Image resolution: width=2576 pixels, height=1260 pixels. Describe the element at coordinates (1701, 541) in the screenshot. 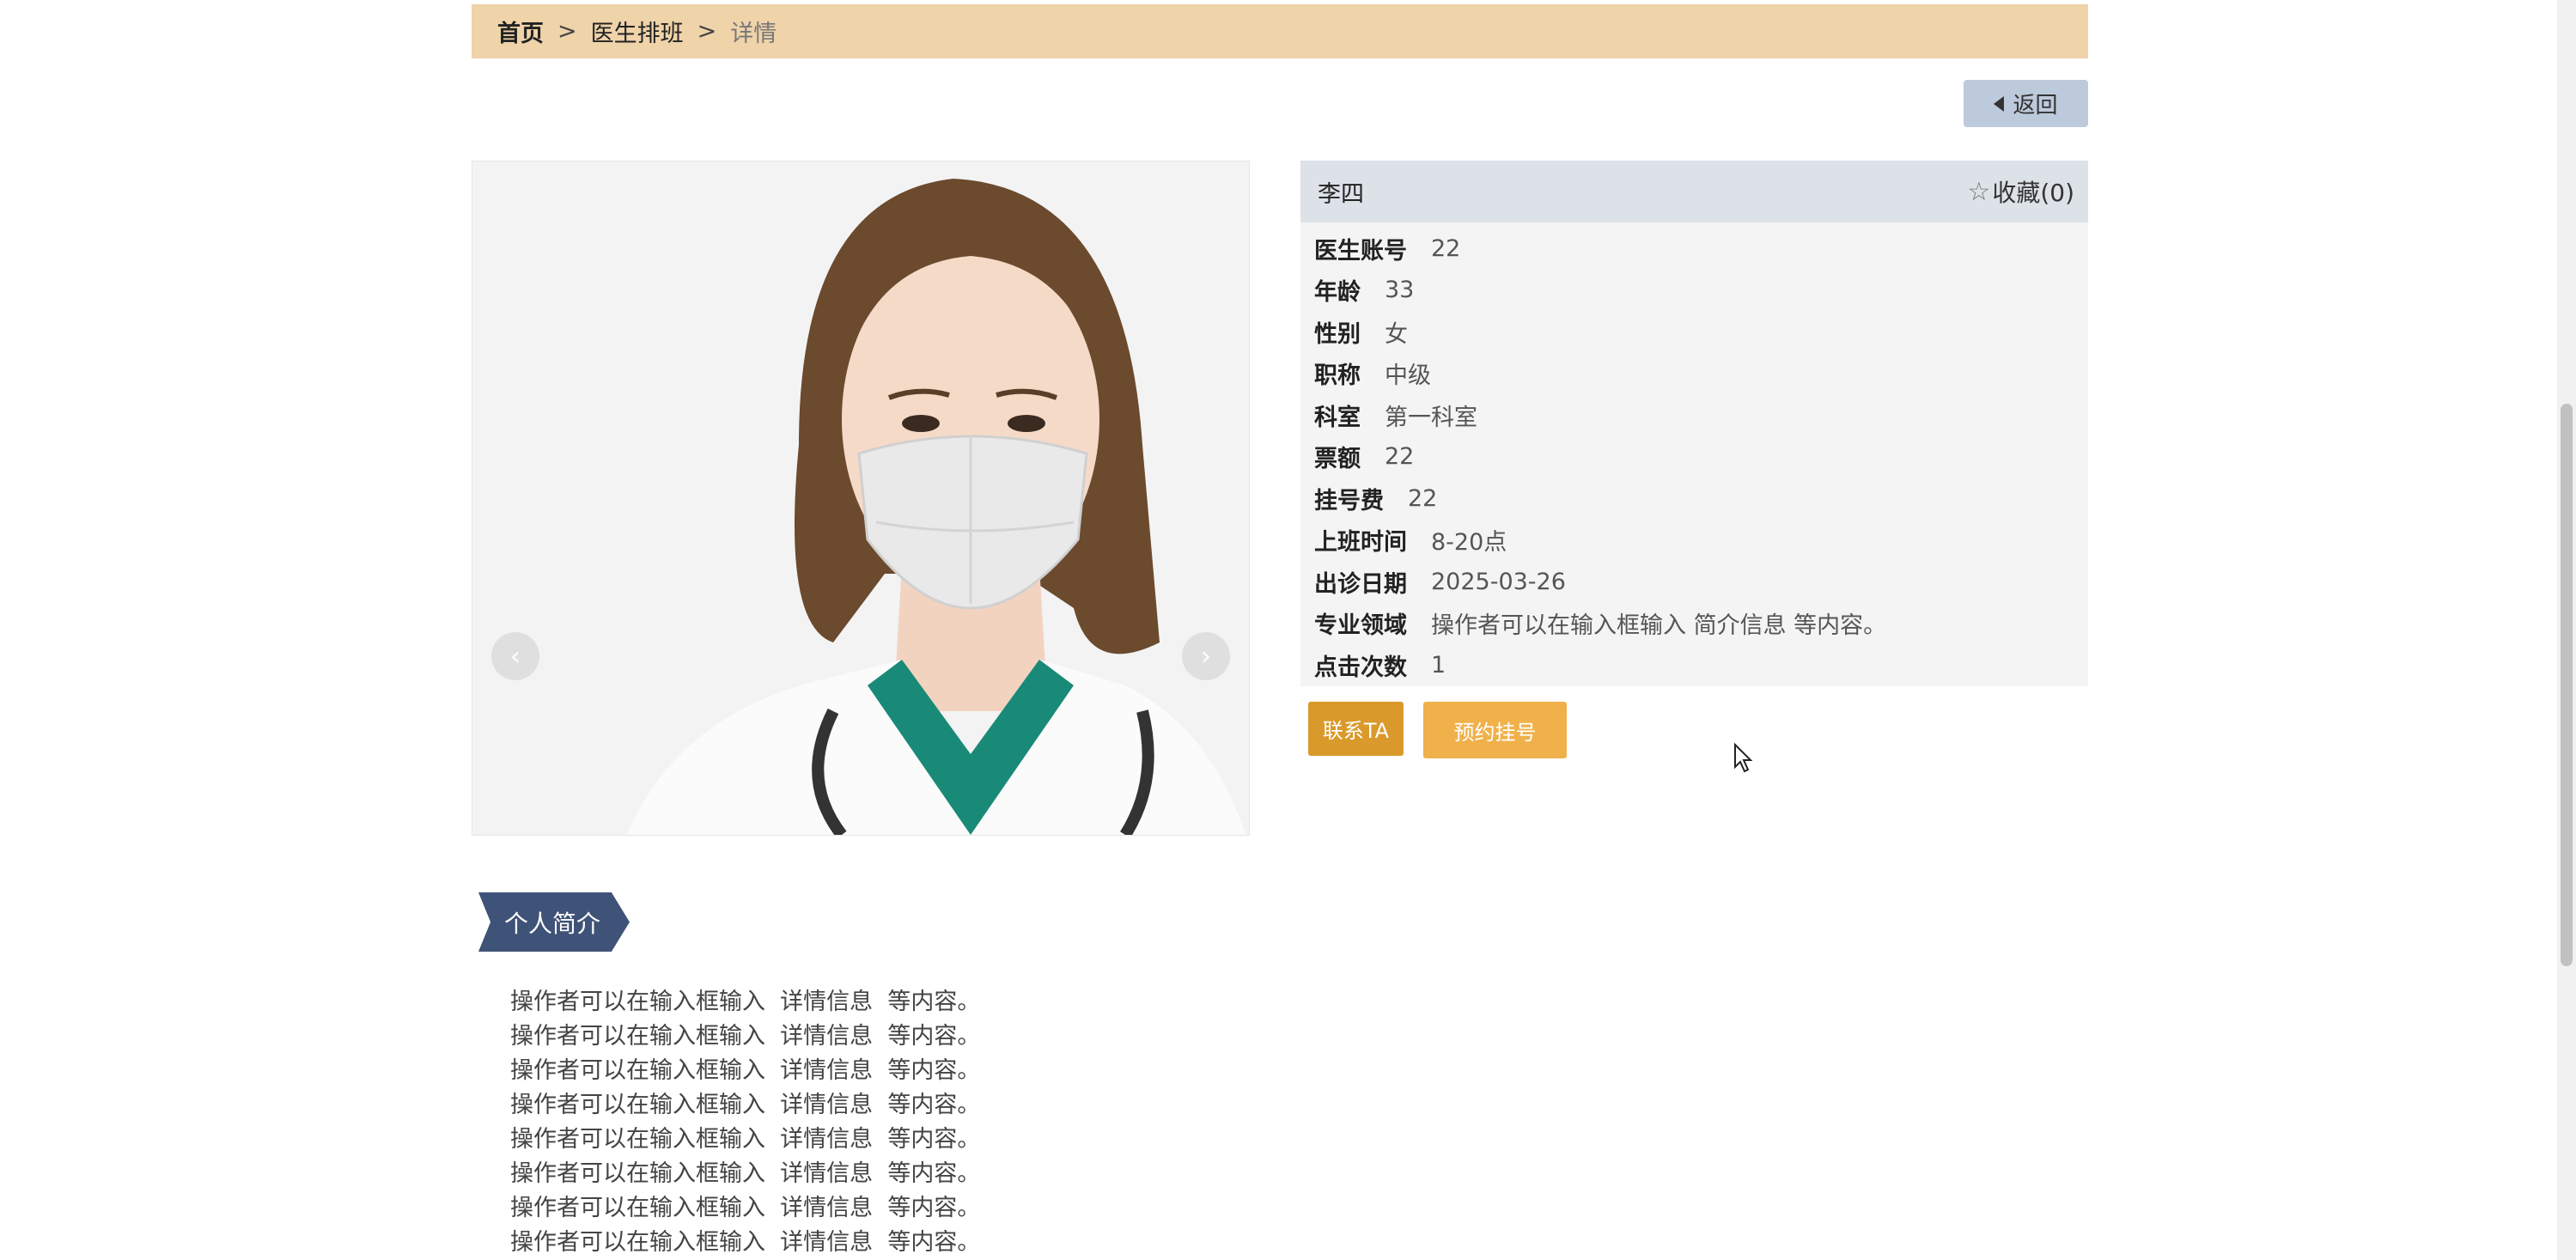

I see `doctor-field-row: 上班时间 8-20点` at that location.